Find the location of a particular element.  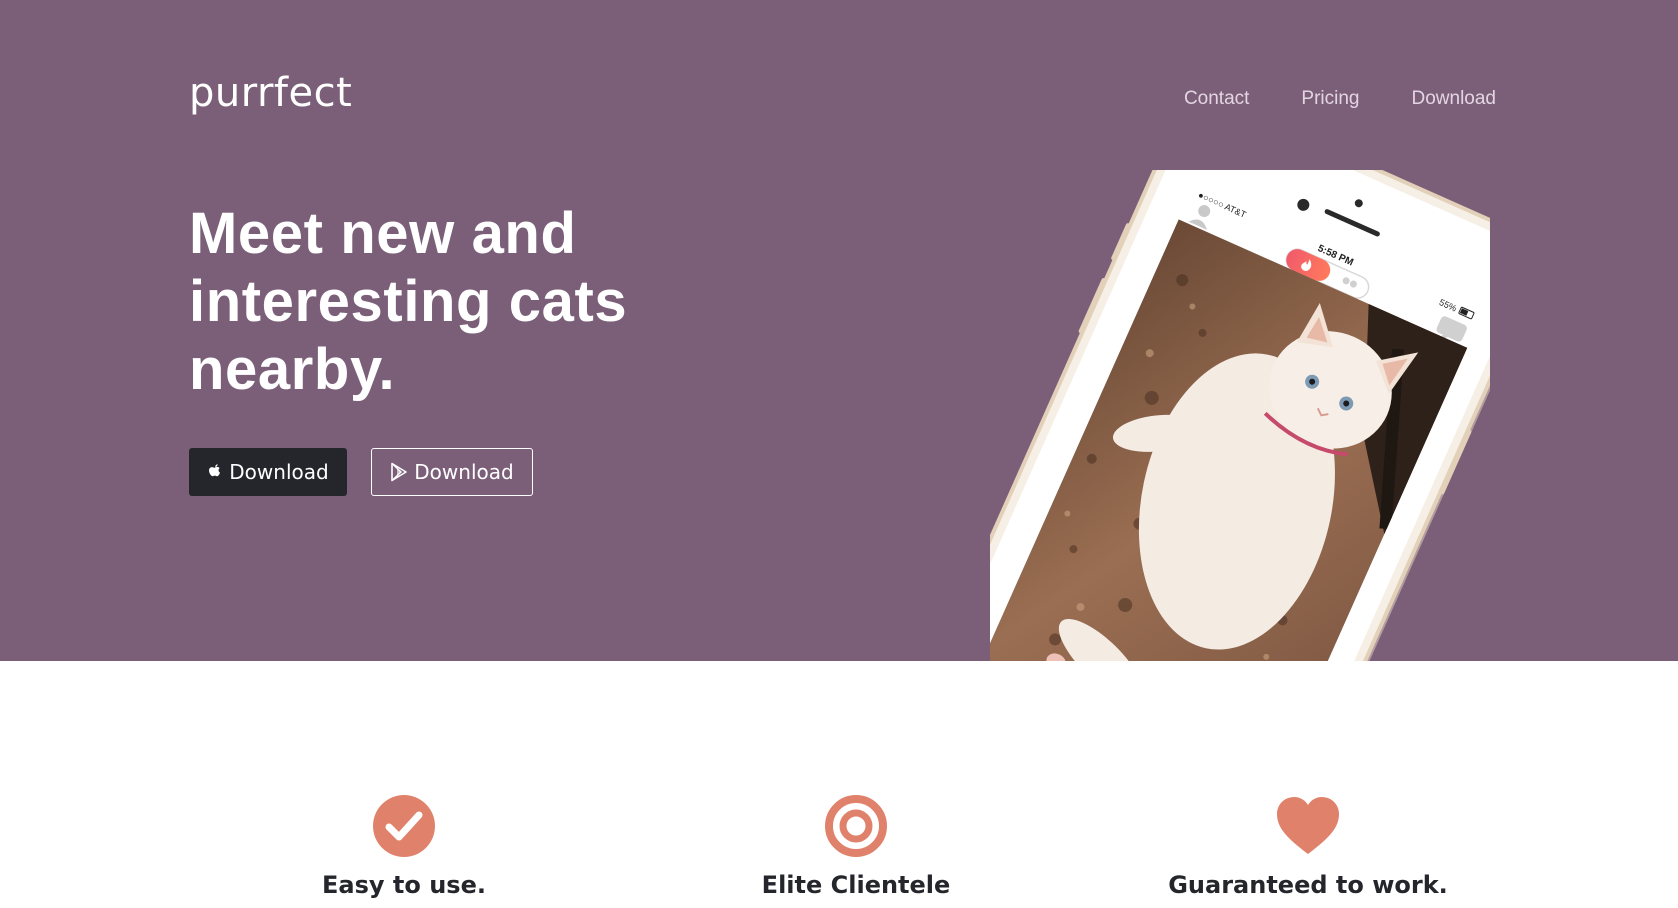

feature-easy-to-use: Easy to use. is located at coordinates (404, 846).